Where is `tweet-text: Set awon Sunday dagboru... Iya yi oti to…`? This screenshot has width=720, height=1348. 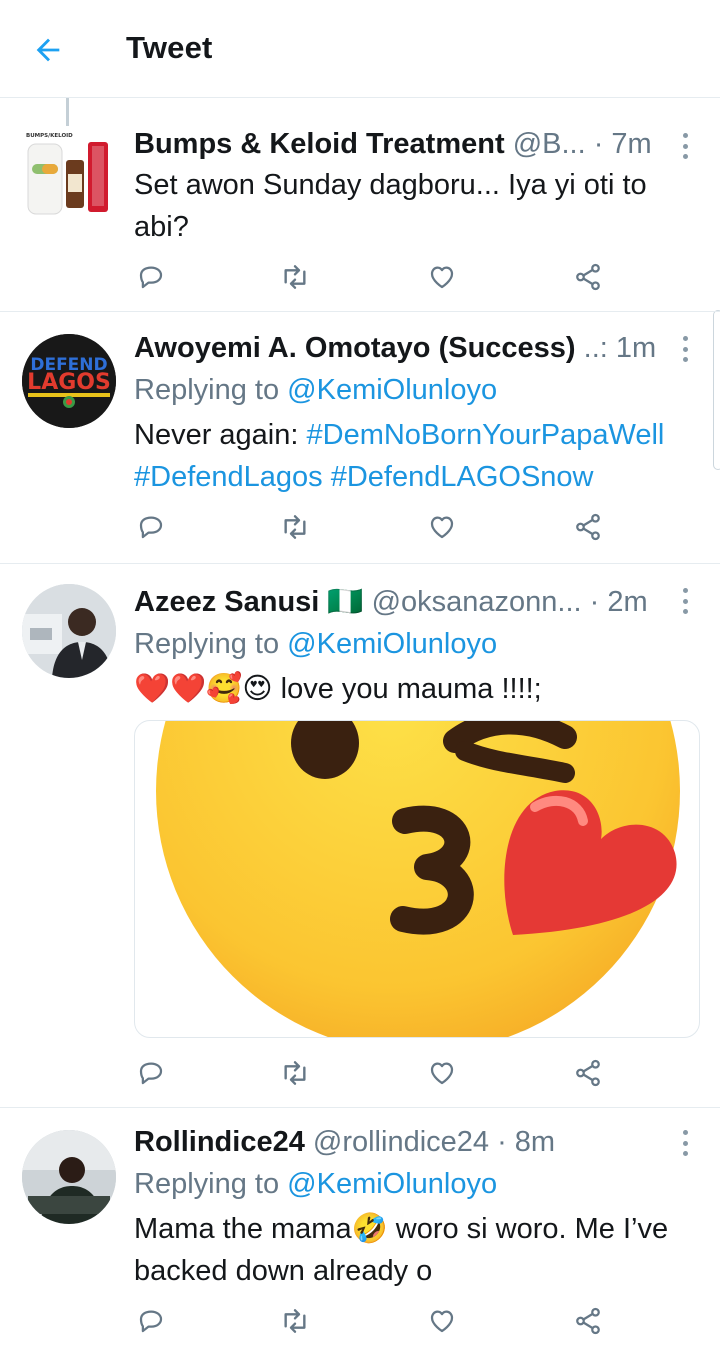 tweet-text: Set awon Sunday dagboru... Iya yi oti to… is located at coordinates (390, 206).